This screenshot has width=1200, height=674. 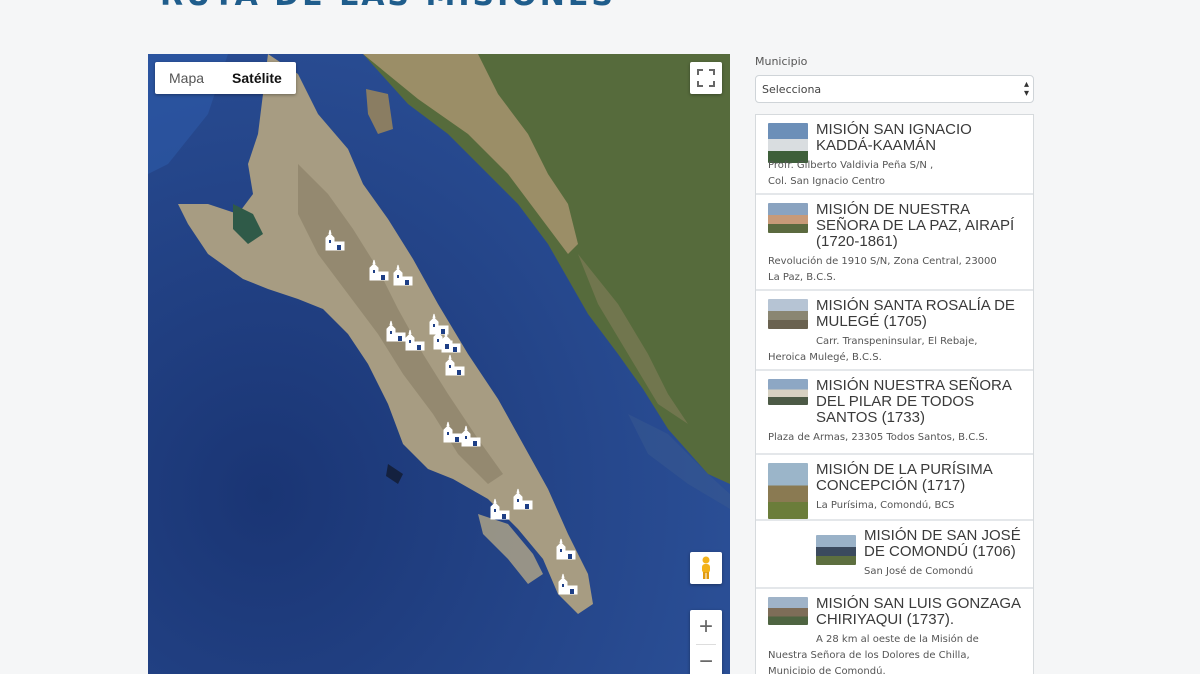 I want to click on mission-title: MULEGÉ (1705), so click(x=871, y=321).